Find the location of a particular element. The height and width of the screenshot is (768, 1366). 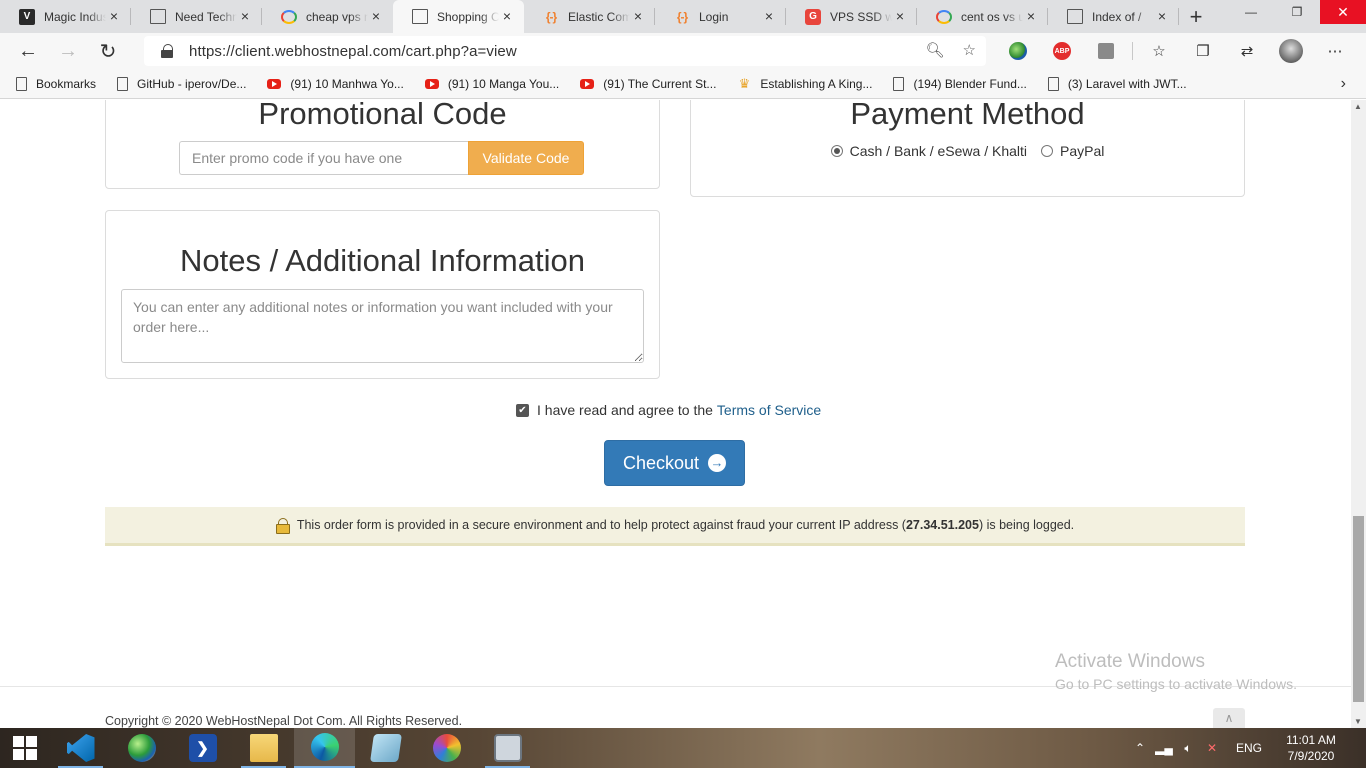

checkout-label: Checkout is located at coordinates (661, 462).